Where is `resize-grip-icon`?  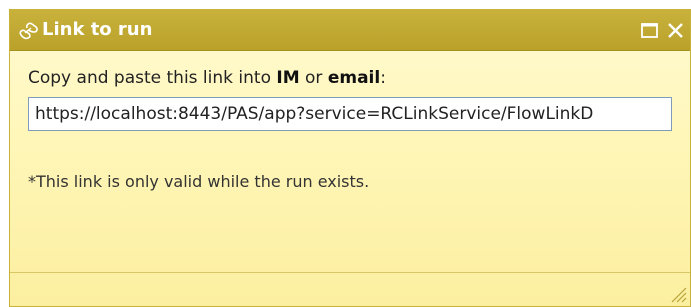
resize-grip-icon is located at coordinates (677, 293).